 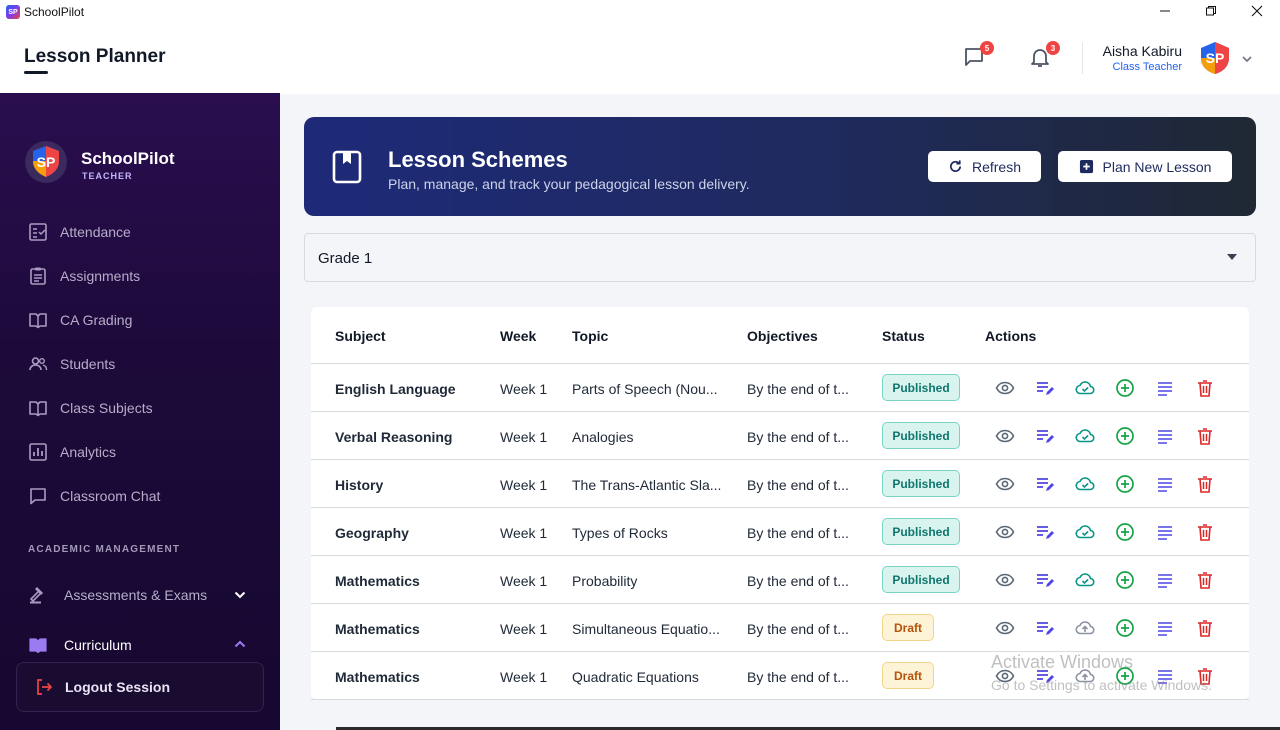 I want to click on notifications-badge: 3, so click(x=1053, y=48).